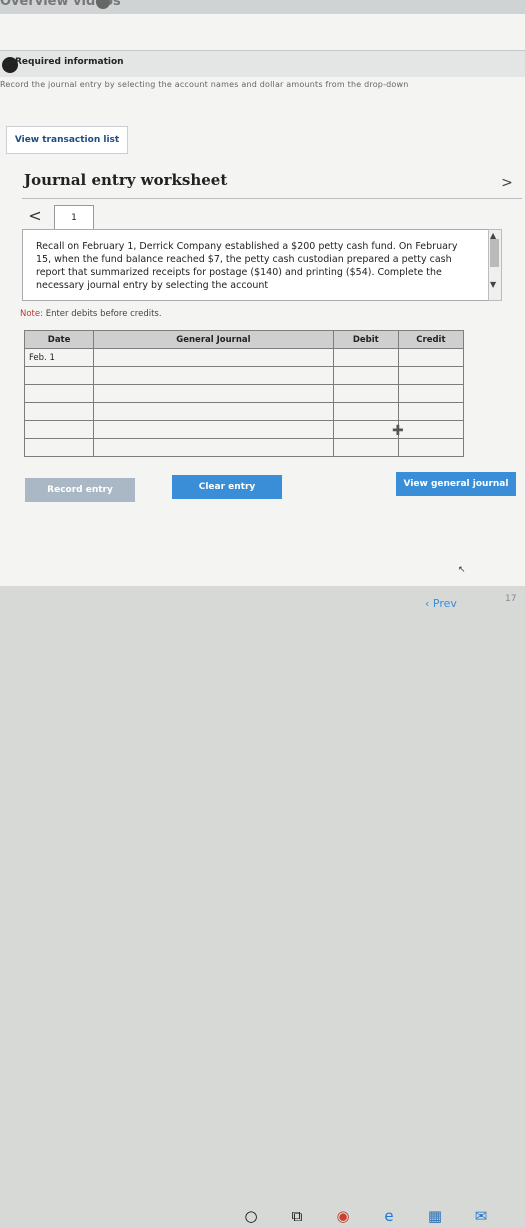 The width and height of the screenshot is (525, 1228). Describe the element at coordinates (481, 1216) in the screenshot. I see `mail-icon: ✉` at that location.